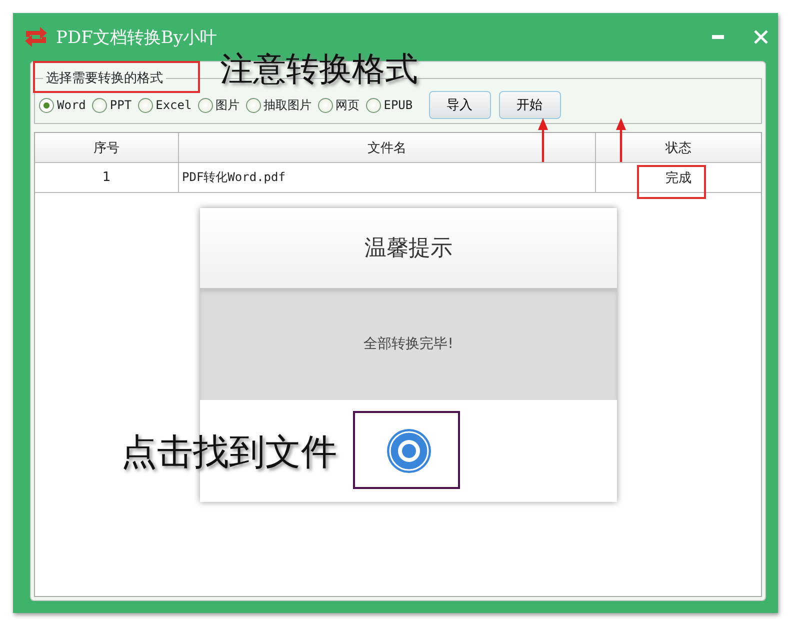 This screenshot has height=626, width=789. What do you see at coordinates (408, 249) in the screenshot?
I see `dialog-title: 温馨提示` at bounding box center [408, 249].